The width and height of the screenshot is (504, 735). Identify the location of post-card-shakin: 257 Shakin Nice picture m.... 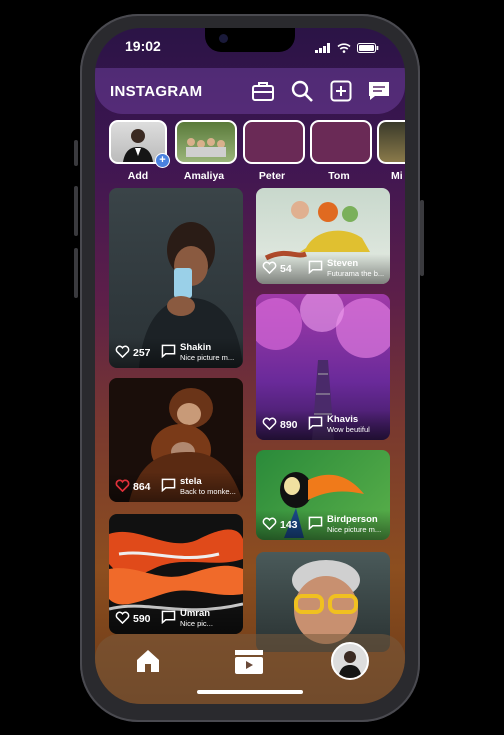
(176, 278).